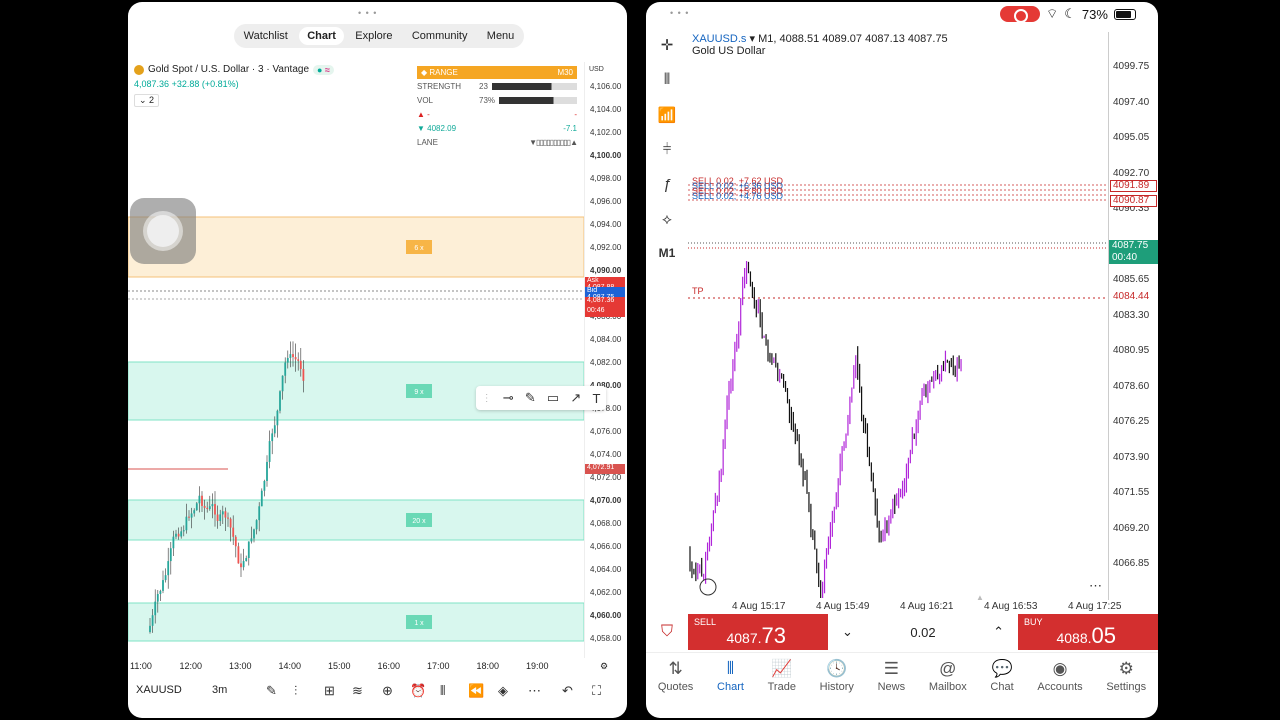 This screenshot has height=720, width=1280. Describe the element at coordinates (948, 678) in the screenshot. I see `nav-mailbox: @ Mailbox` at that location.